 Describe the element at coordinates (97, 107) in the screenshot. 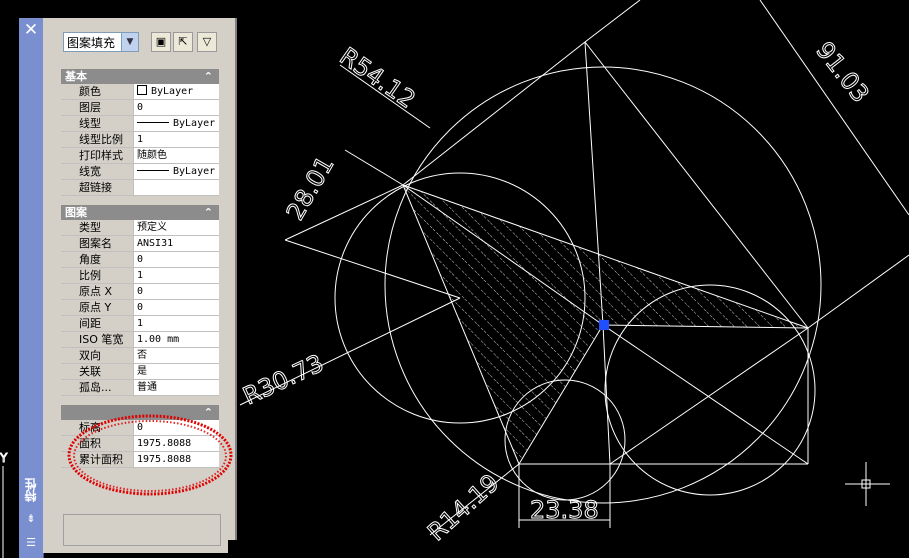

I see `property-name: 图层` at that location.